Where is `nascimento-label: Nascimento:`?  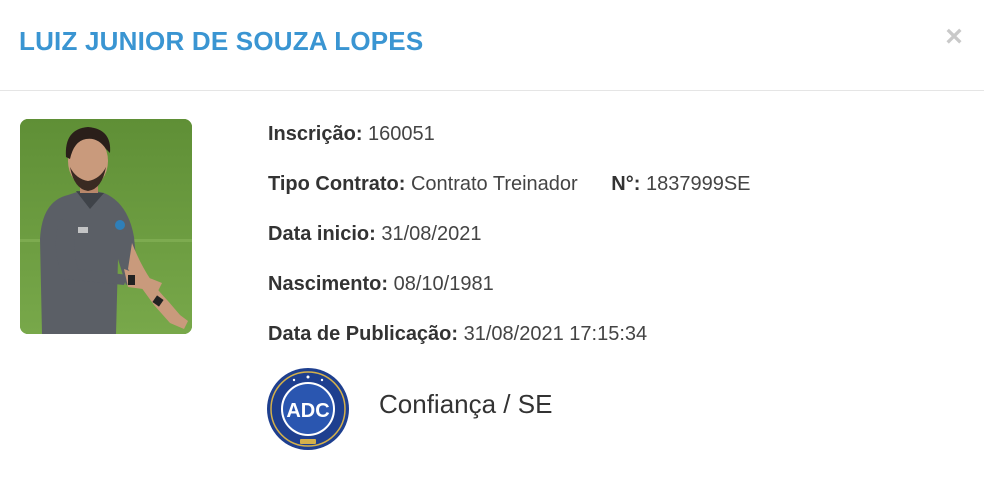
nascimento-label: Nascimento: is located at coordinates (328, 284).